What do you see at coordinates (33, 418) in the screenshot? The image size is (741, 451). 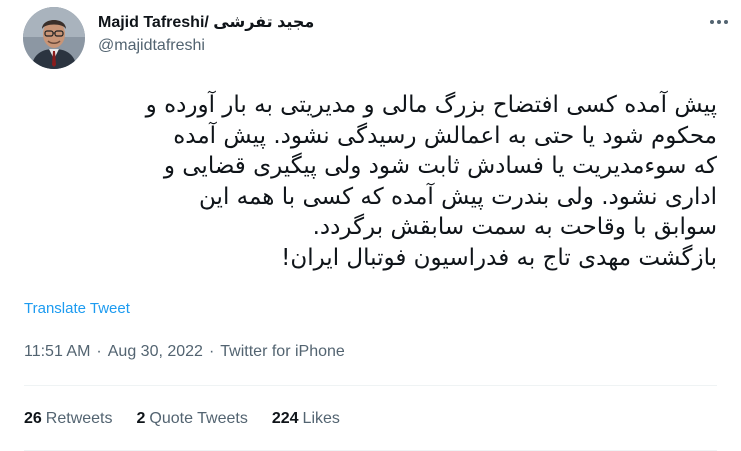 I see `retweets-count: 26` at bounding box center [33, 418].